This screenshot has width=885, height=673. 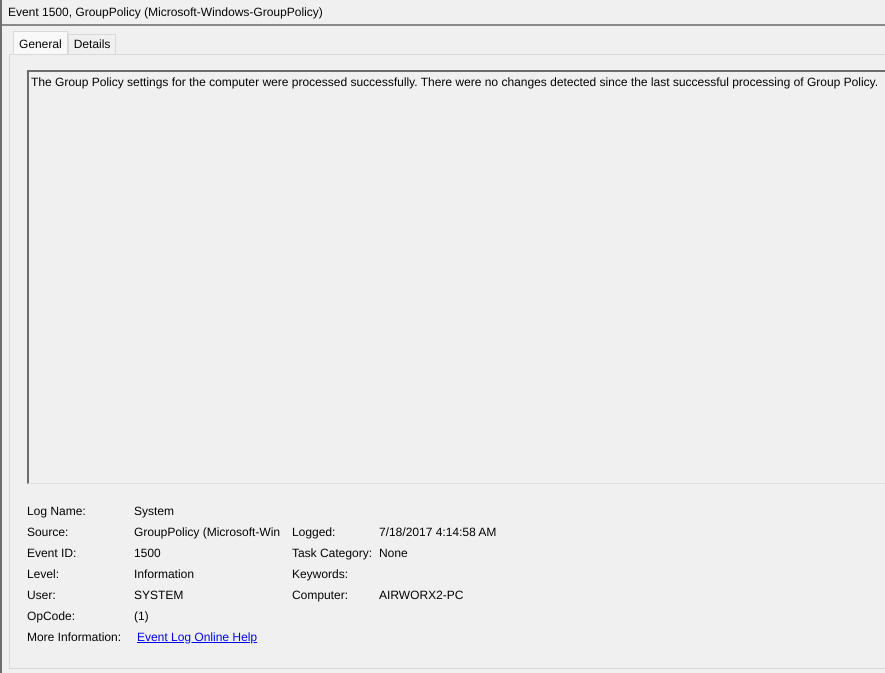 I want to click on field-value: GroupPolicy (Microsoft-Win, so click(x=208, y=531).